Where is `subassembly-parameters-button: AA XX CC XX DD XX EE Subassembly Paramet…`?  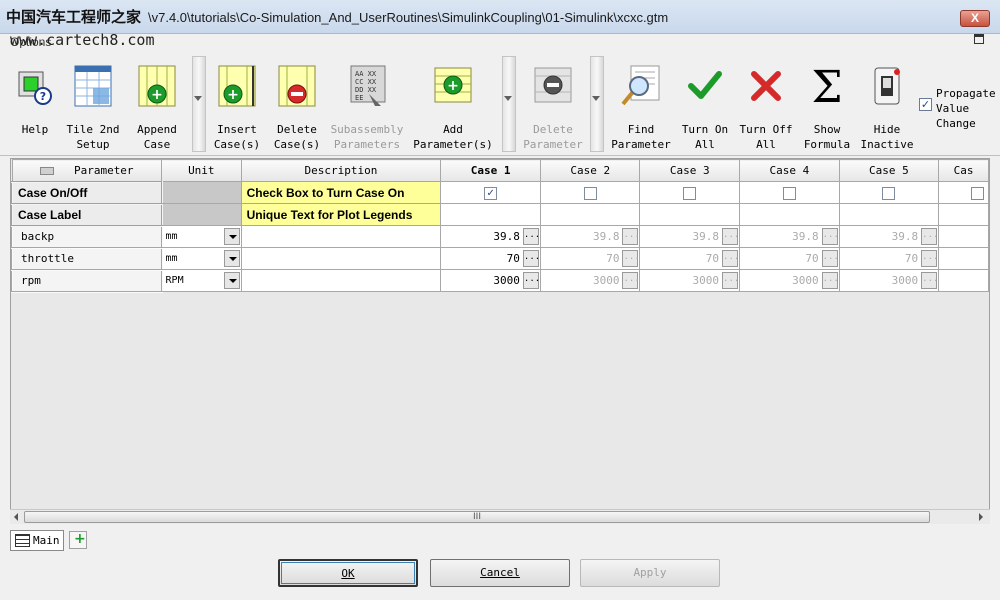 subassembly-parameters-button: AA XX CC XX DD XX EE Subassembly Paramet… is located at coordinates (367, 106).